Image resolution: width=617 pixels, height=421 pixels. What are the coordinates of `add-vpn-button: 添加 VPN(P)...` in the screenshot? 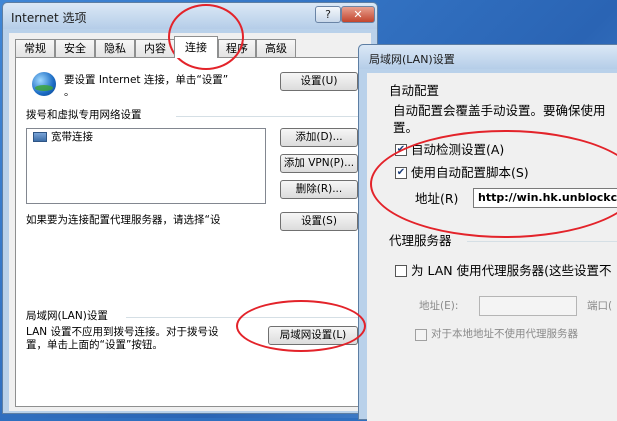 It's located at (319, 163).